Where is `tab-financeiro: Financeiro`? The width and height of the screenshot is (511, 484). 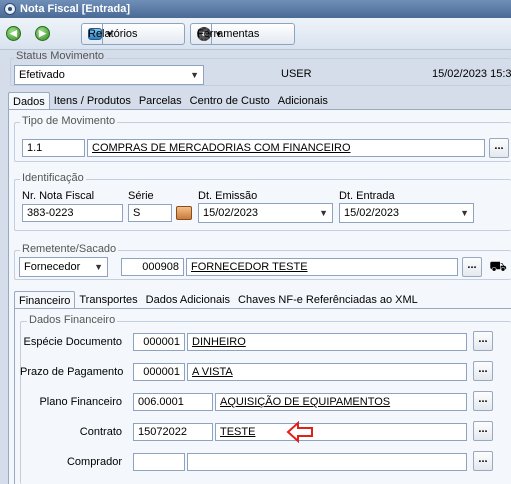 tab-financeiro: Financeiro is located at coordinates (45, 300).